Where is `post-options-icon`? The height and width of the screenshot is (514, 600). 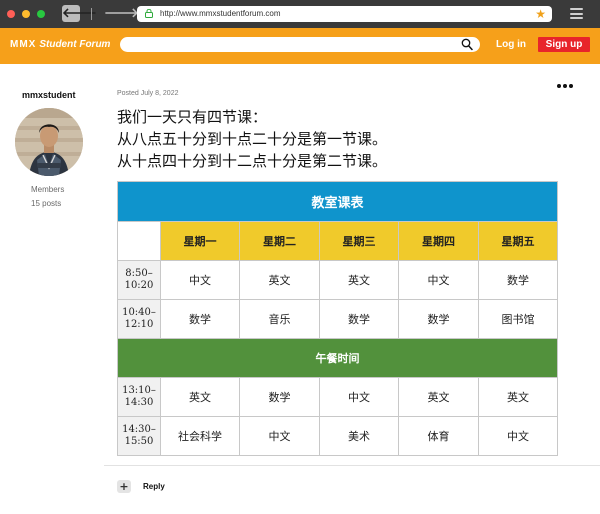 post-options-icon is located at coordinates (565, 86).